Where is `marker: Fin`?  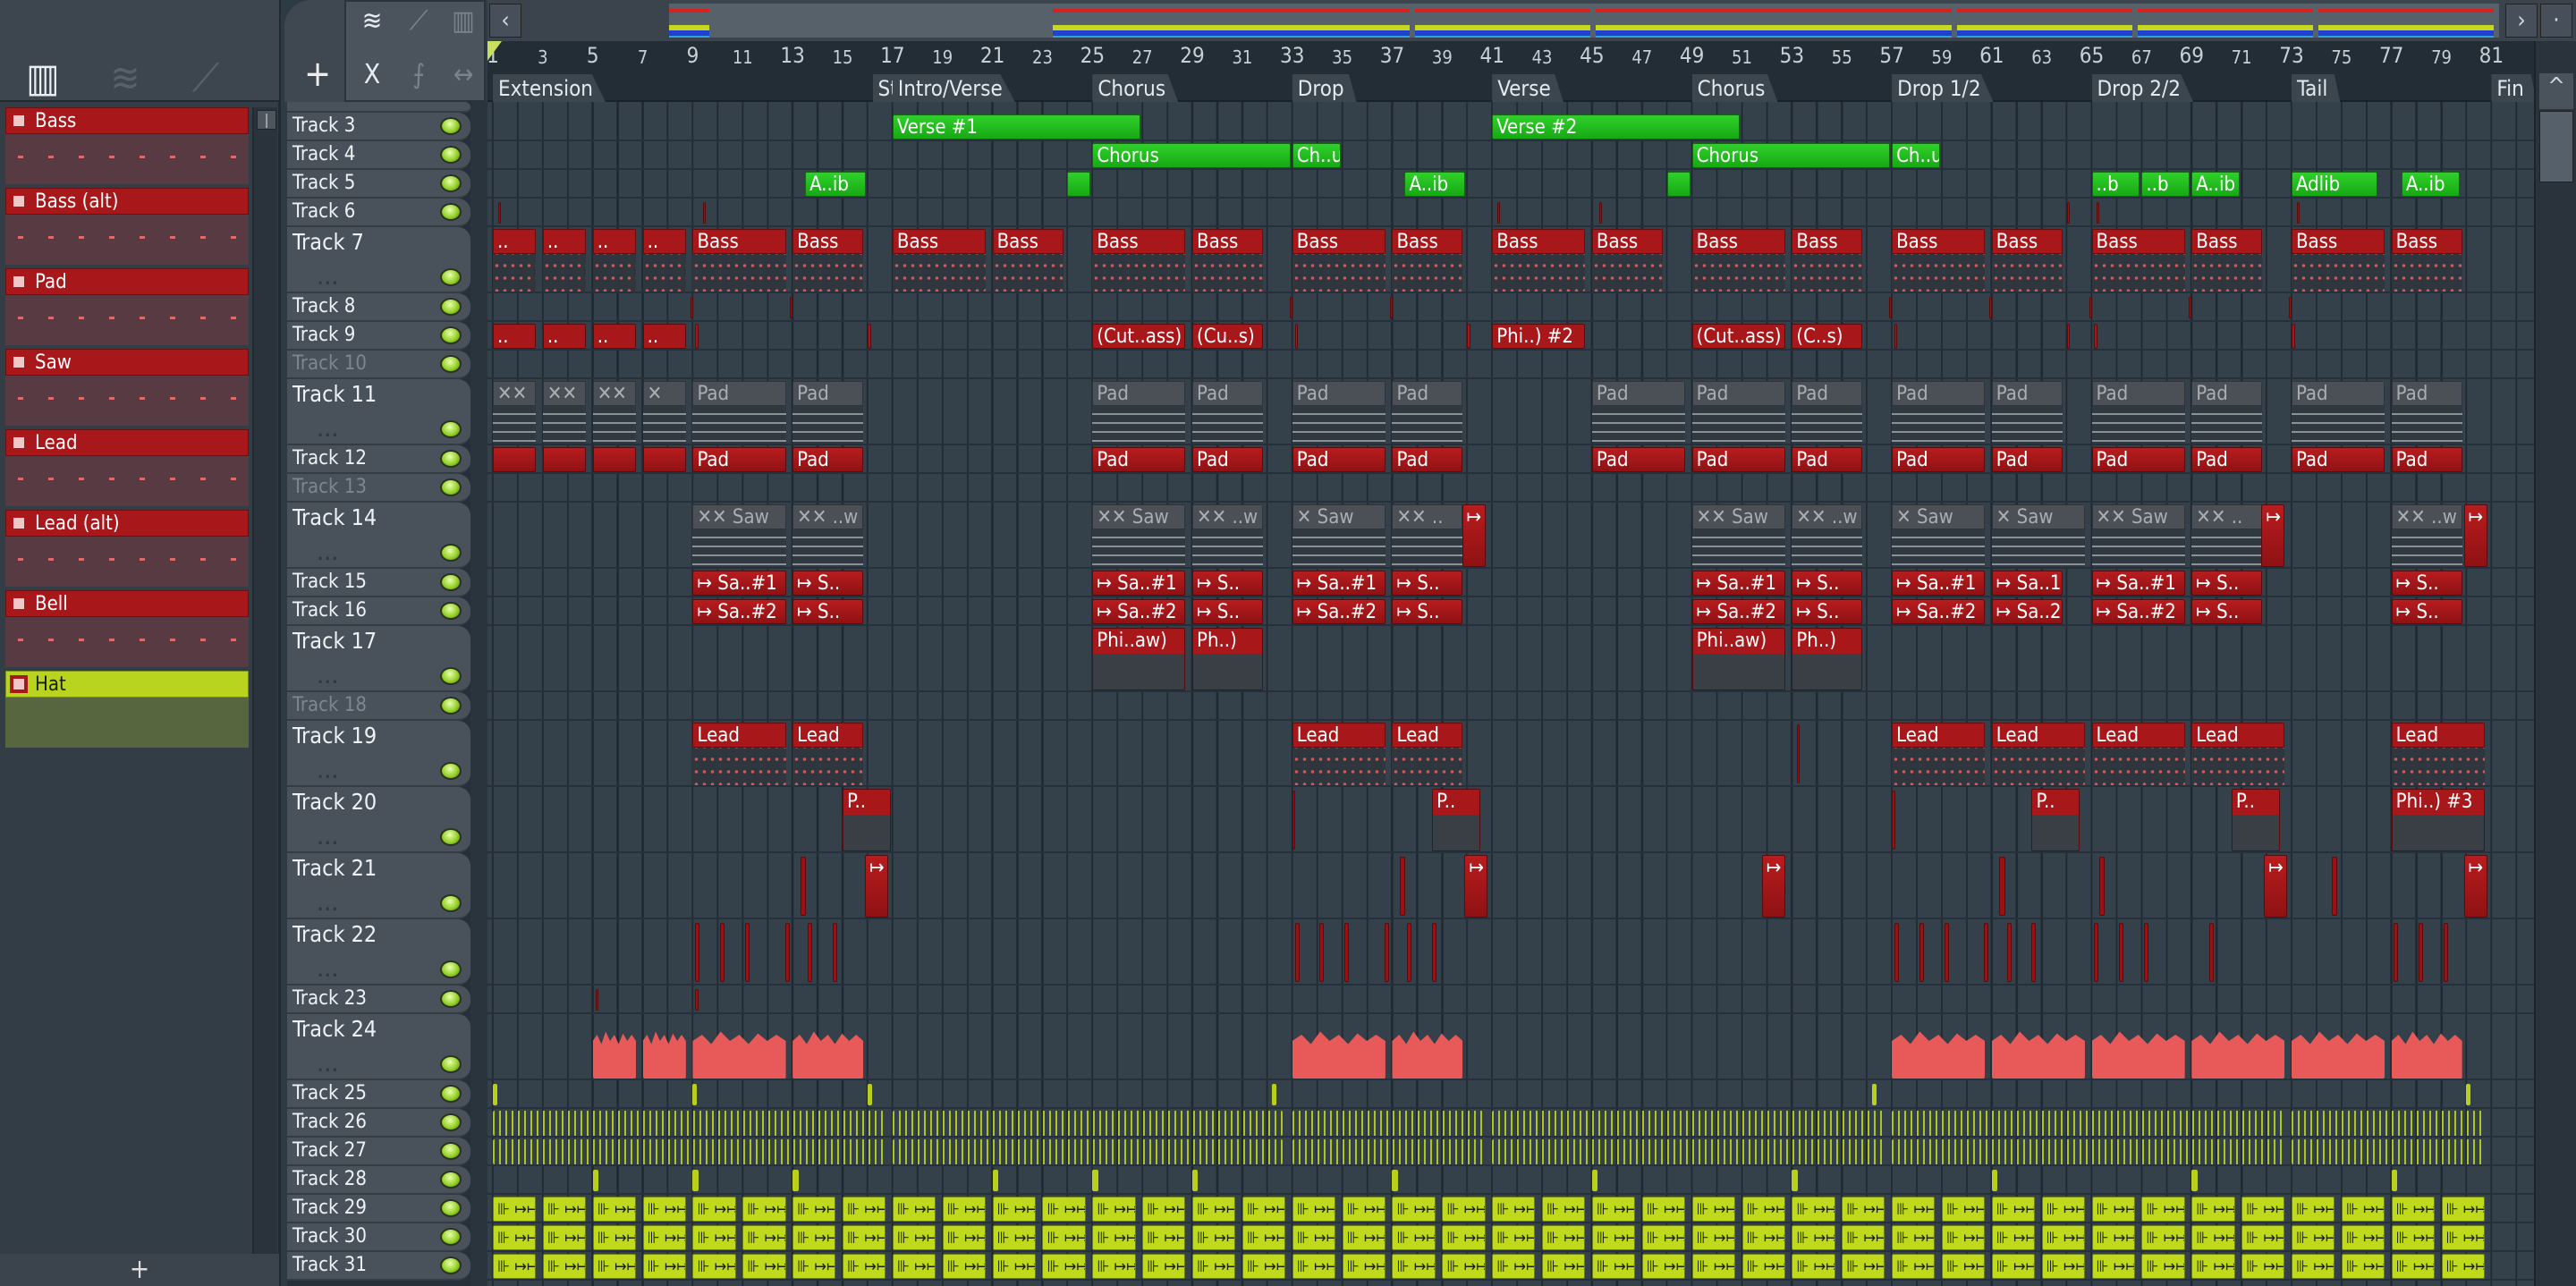
marker: Fin is located at coordinates (2514, 88).